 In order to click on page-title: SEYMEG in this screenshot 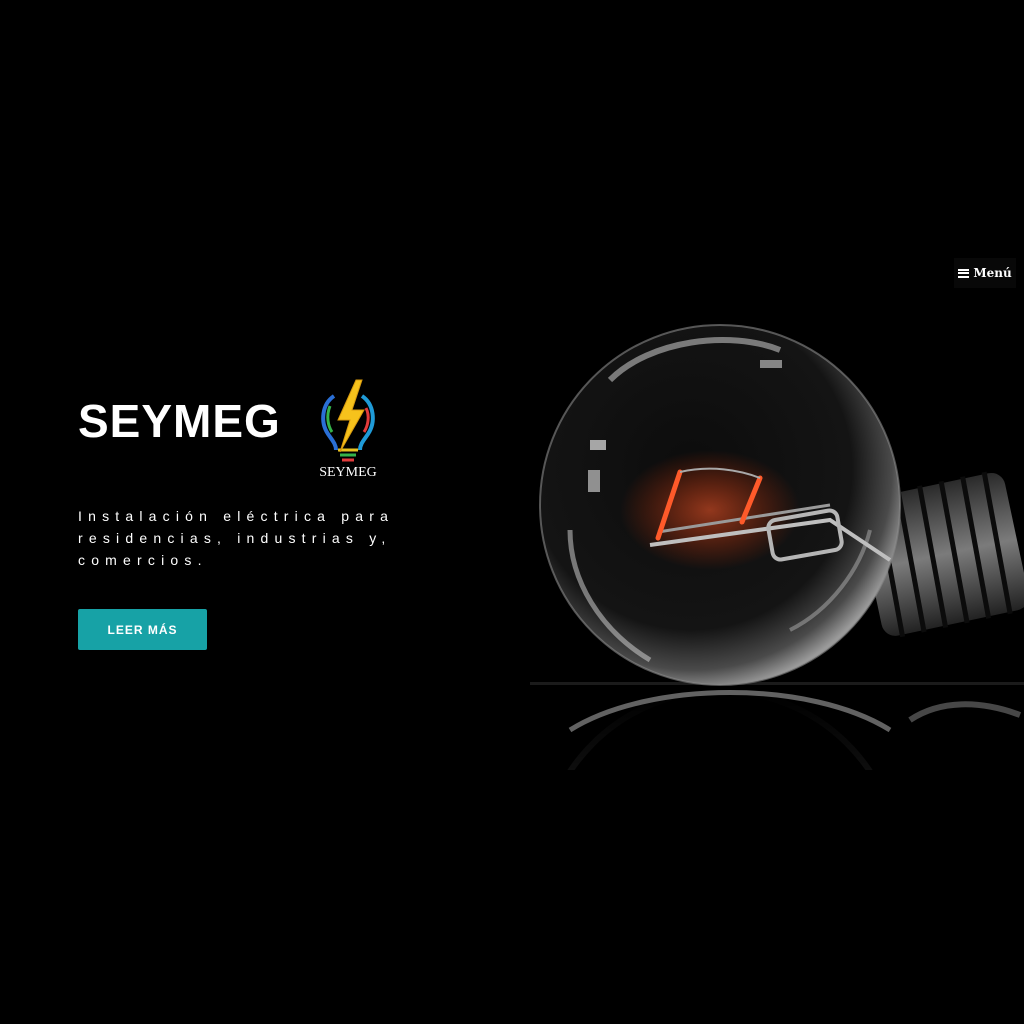, I will do `click(179, 421)`.